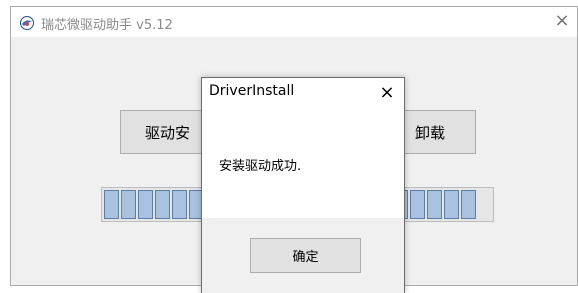  What do you see at coordinates (260, 166) in the screenshot?
I see `dialog-message: 安装驱动成功.` at bounding box center [260, 166].